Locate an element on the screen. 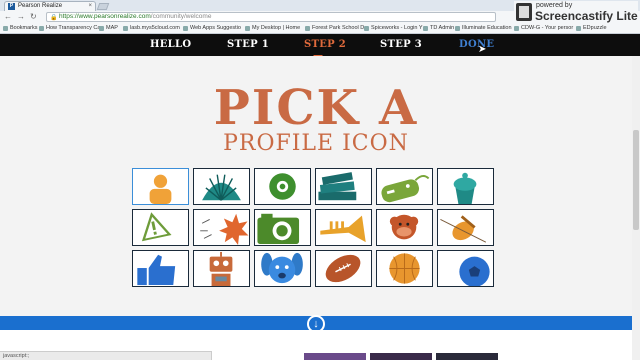  url-path: /community/welcome is located at coordinates (181, 16).